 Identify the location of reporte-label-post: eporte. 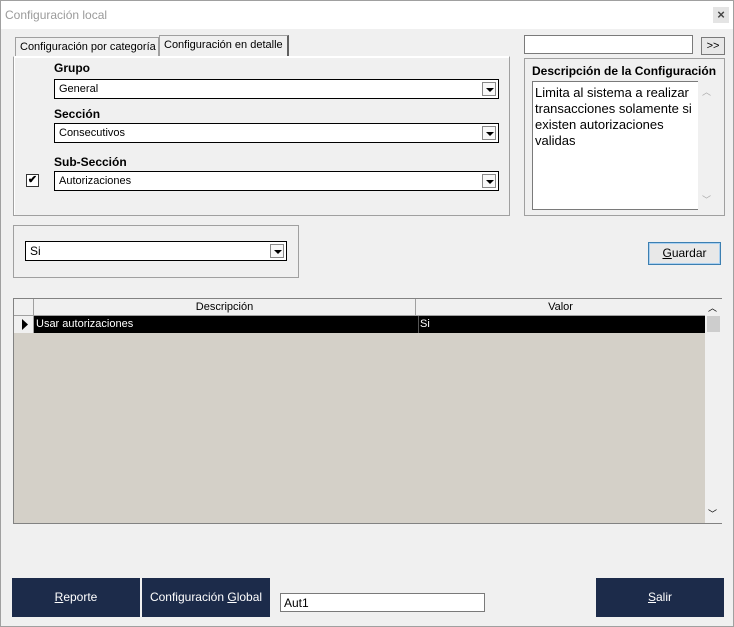
(80, 597).